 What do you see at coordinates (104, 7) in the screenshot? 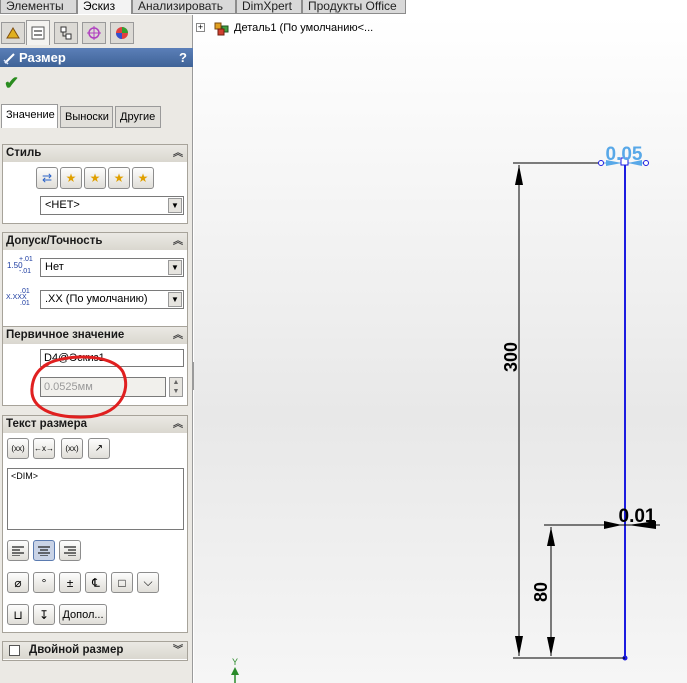
I see `tab-sketch: Эскиз` at bounding box center [104, 7].